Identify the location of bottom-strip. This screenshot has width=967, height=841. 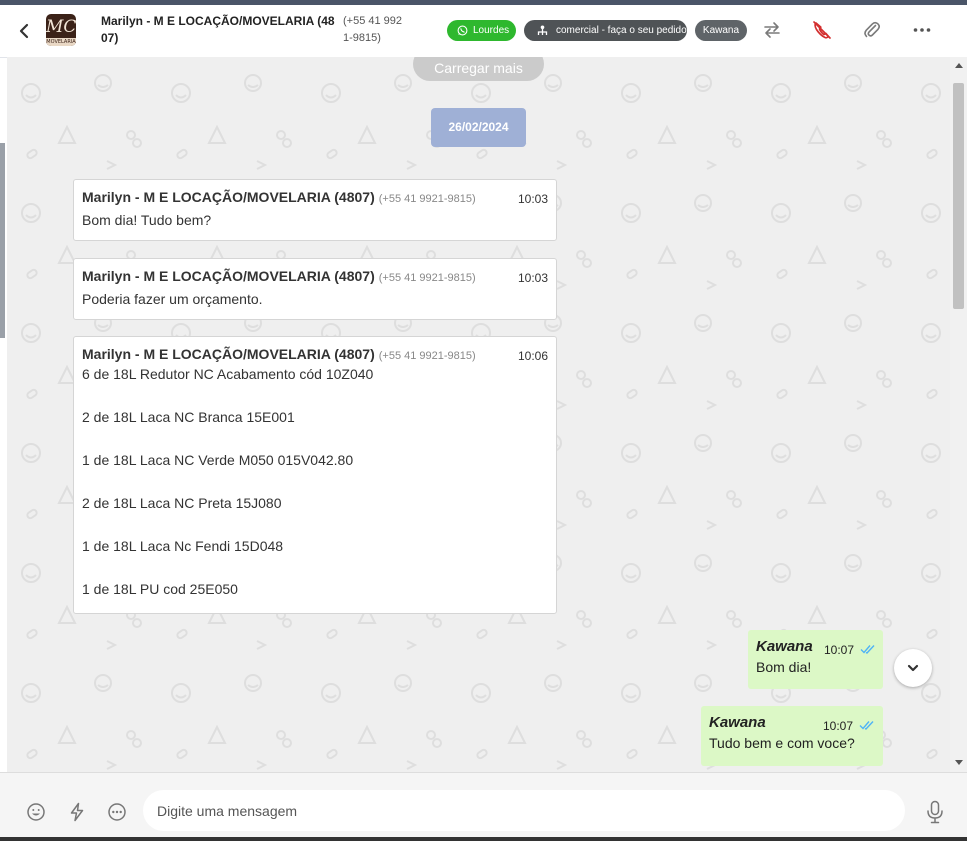
(483, 839).